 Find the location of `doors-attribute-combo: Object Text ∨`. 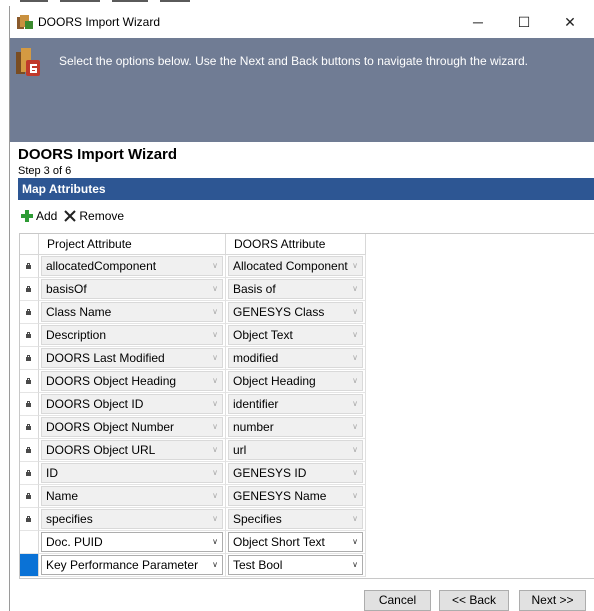

doors-attribute-combo: Object Text ∨ is located at coordinates (295, 335).